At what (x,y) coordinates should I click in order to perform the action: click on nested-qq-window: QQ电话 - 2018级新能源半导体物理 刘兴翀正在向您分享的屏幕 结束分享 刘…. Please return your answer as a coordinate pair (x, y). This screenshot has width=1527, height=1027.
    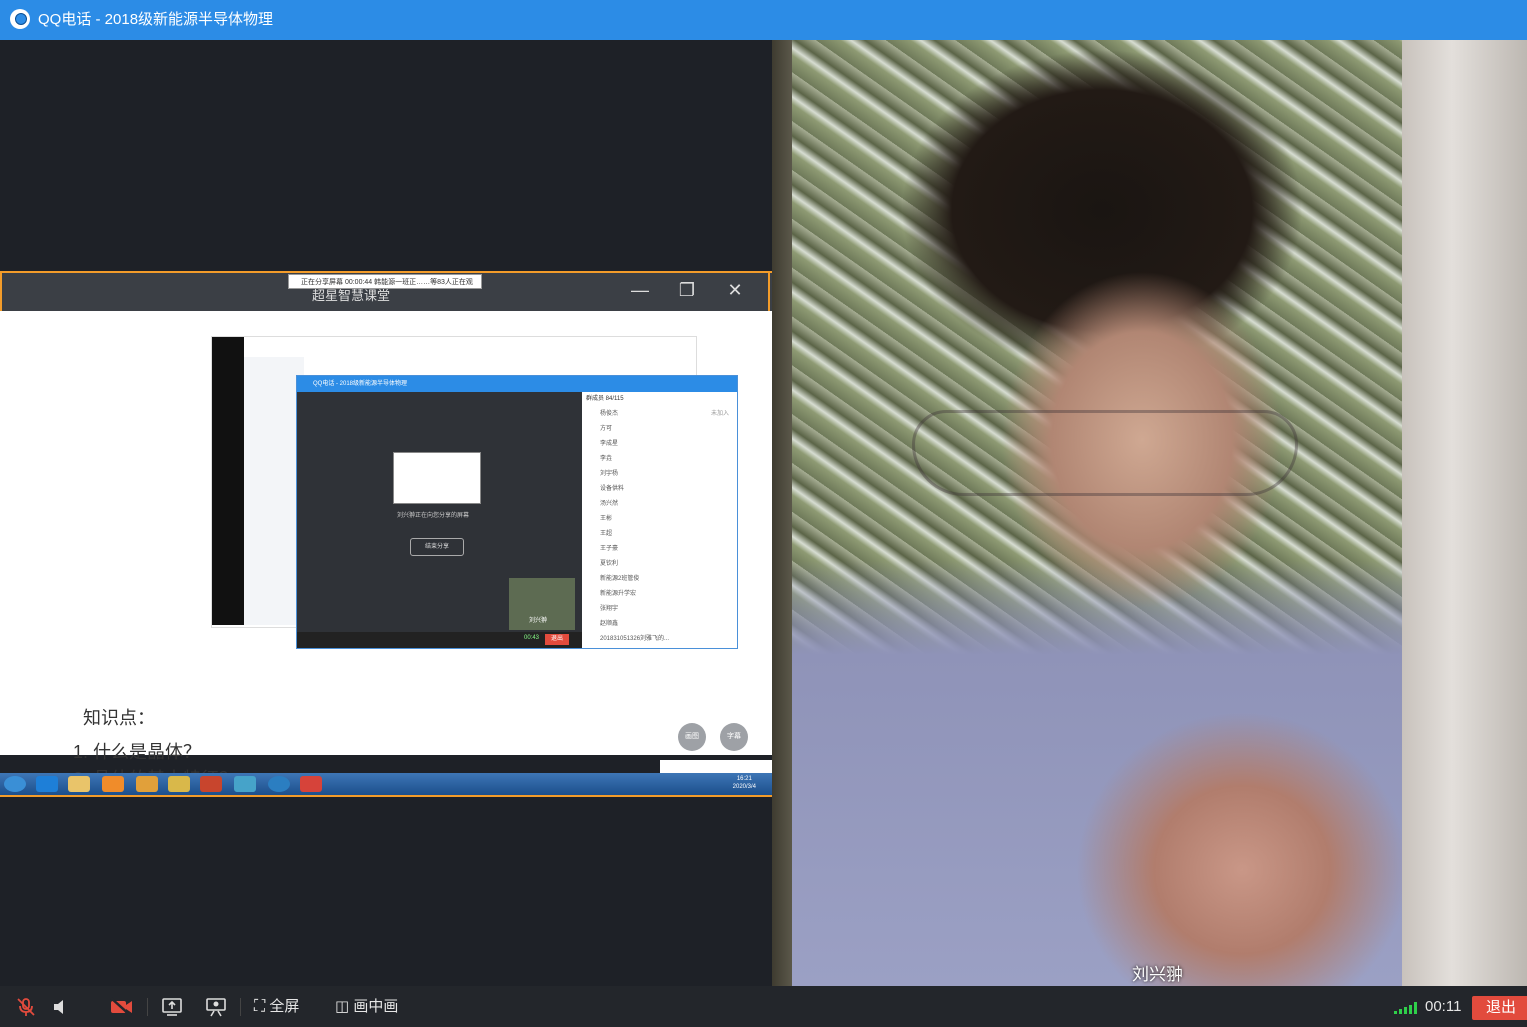
    Looking at the image, I should click on (517, 512).